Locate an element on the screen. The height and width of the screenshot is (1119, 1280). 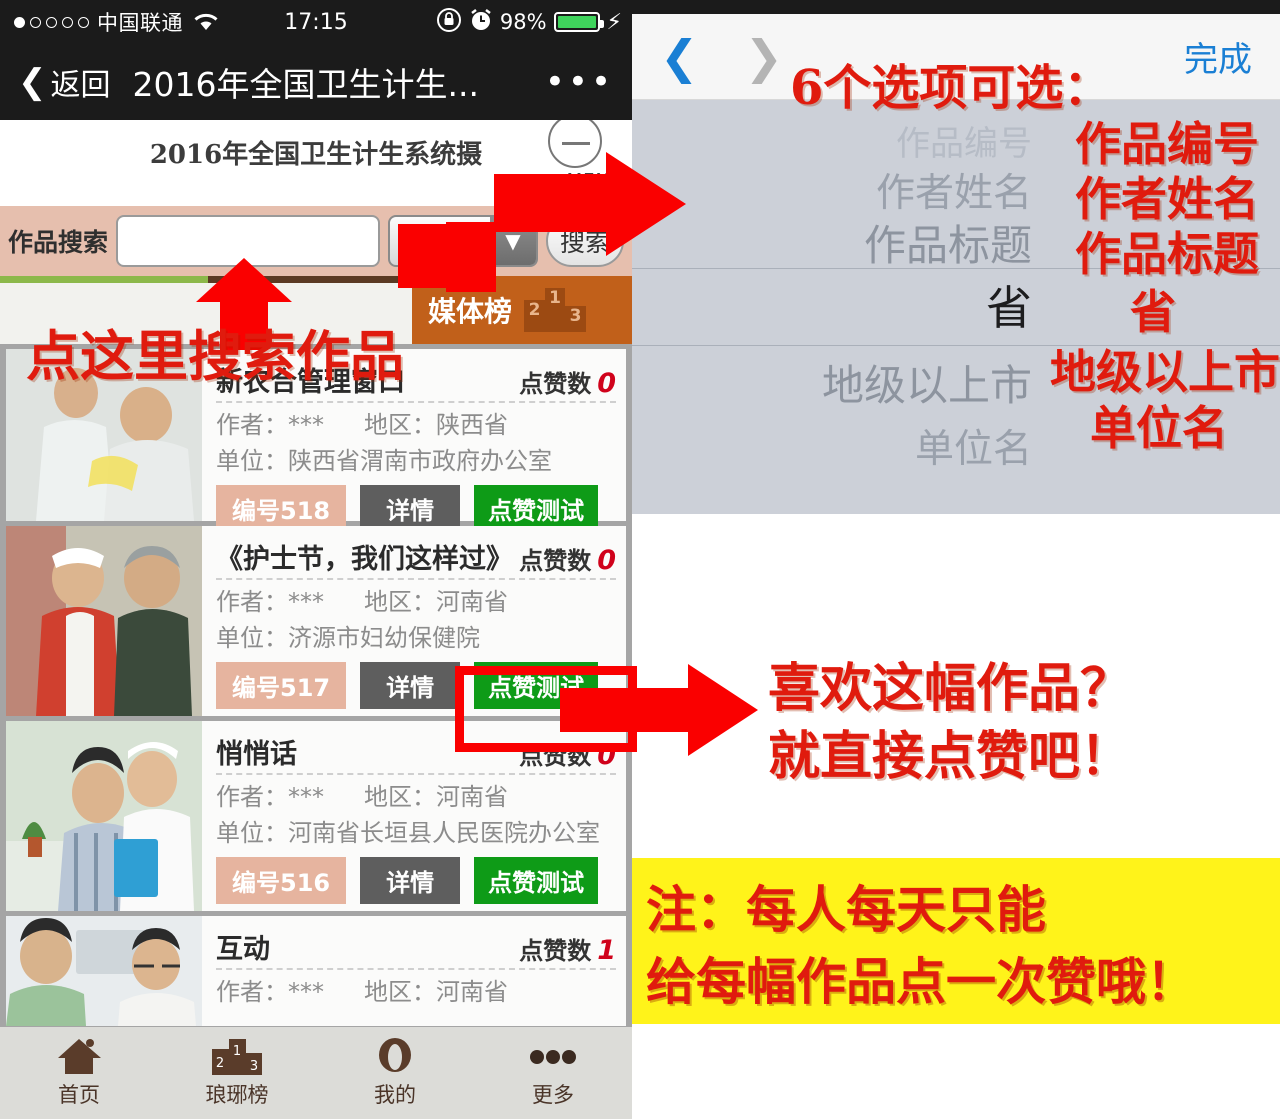
tabbar-item-mine: 我的 is located at coordinates (395, 1073).